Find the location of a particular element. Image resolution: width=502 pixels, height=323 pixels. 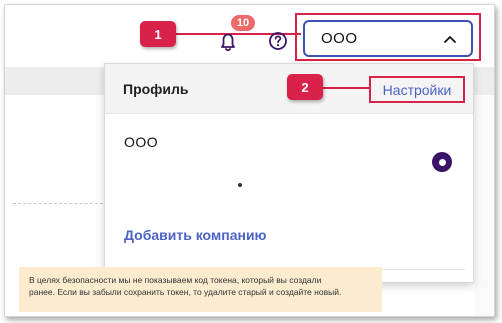

company-selected-radio is located at coordinates (442, 162).